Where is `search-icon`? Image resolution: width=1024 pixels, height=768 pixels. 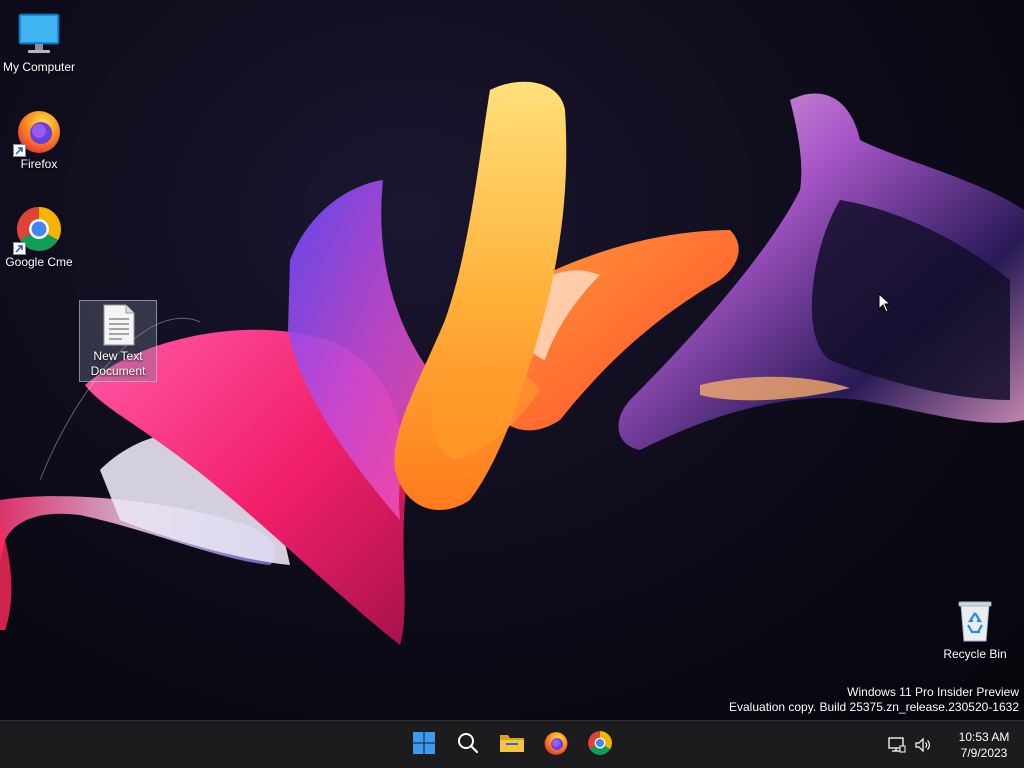
search-icon is located at coordinates (468, 745).